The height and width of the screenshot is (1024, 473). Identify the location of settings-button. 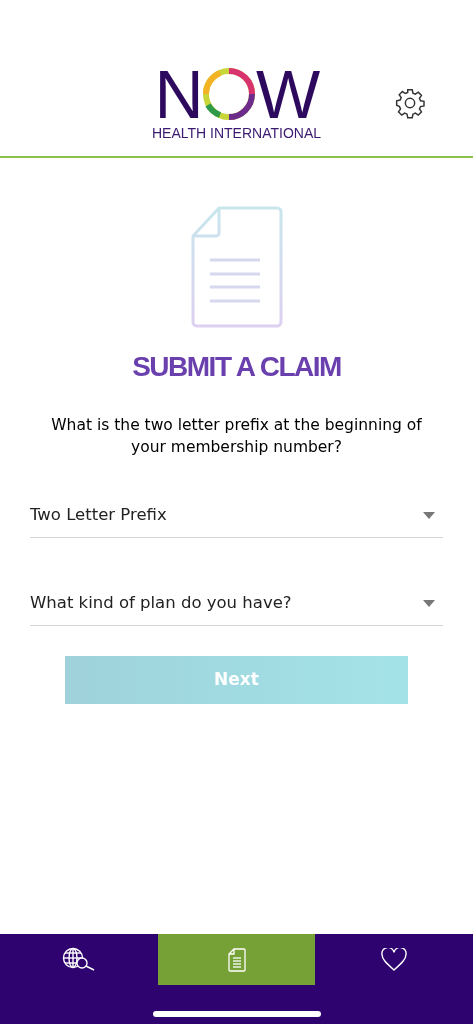
(410, 103).